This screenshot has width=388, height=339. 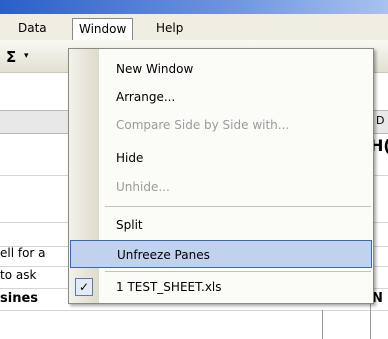 What do you see at coordinates (26, 56) in the screenshot?
I see `autosum-dropdown-icon: ▾` at bounding box center [26, 56].